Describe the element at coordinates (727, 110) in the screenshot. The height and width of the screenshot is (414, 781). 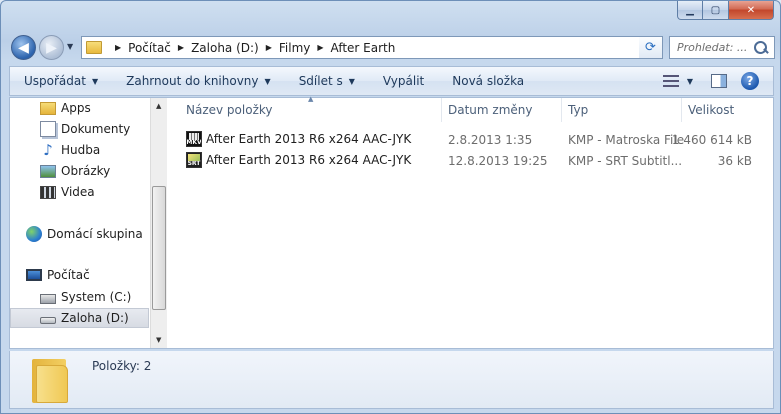
I see `column-header-size: Velikost` at that location.